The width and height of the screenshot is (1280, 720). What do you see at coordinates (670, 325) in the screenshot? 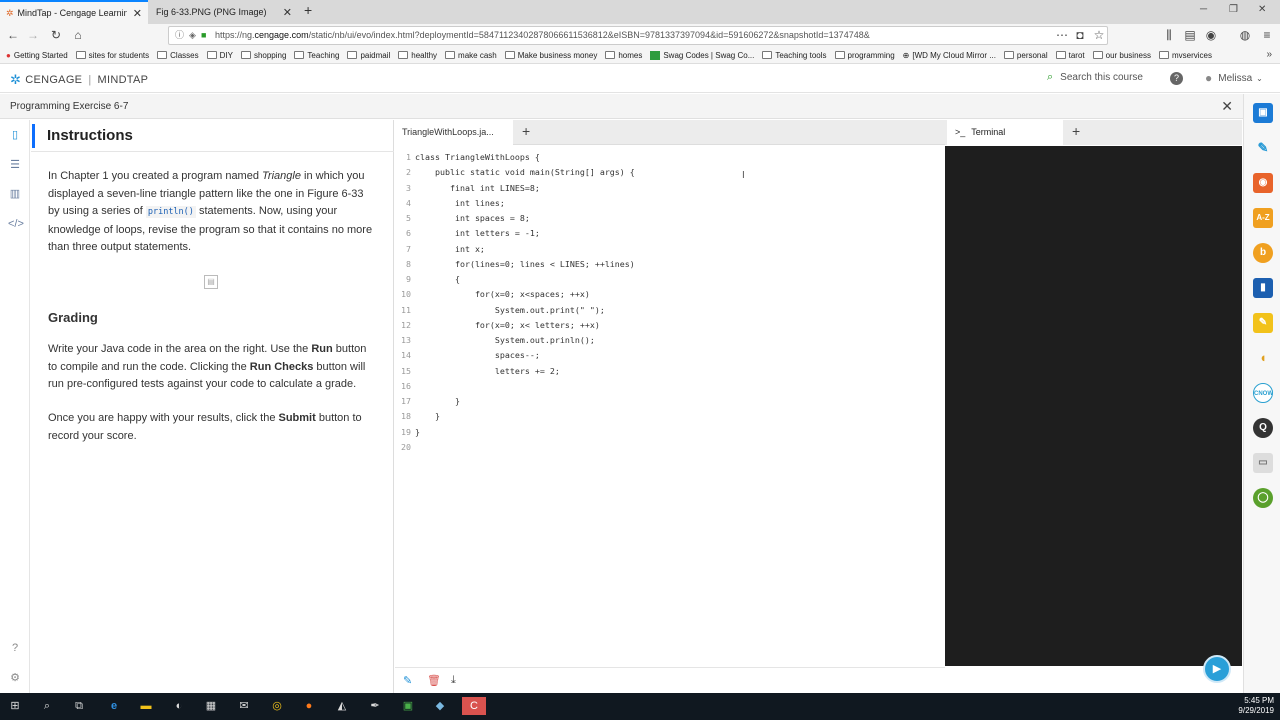
I see `code-line: 12 for(x=0; x< letters; ++x)` at bounding box center [670, 325].